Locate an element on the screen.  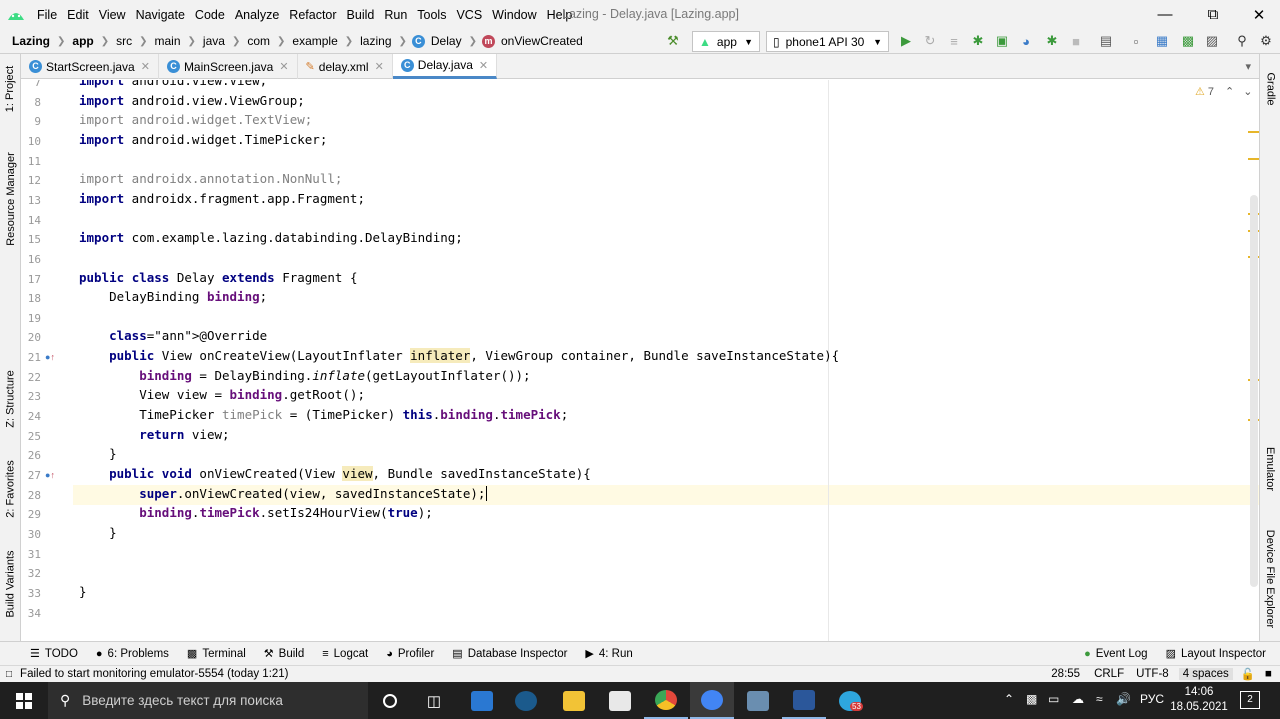
layout-inspector-tool-tab: ▨ Layout Inspector is located at coordinates (1216, 654).